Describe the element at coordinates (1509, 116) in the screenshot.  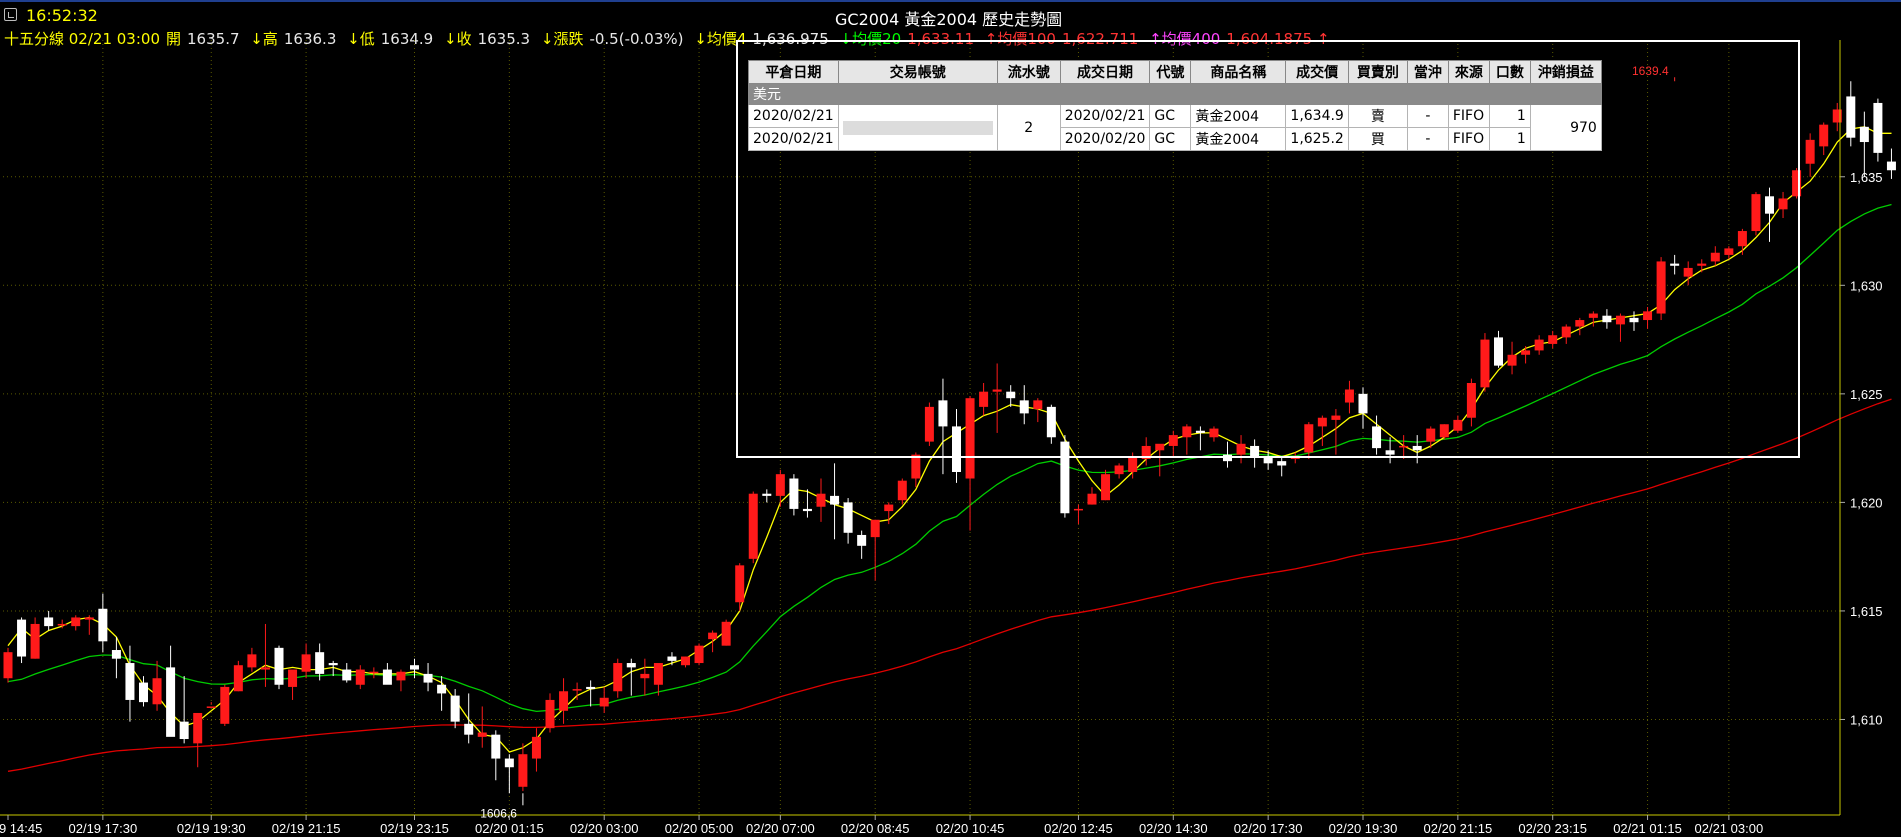
I see `qty-cell: 1` at that location.